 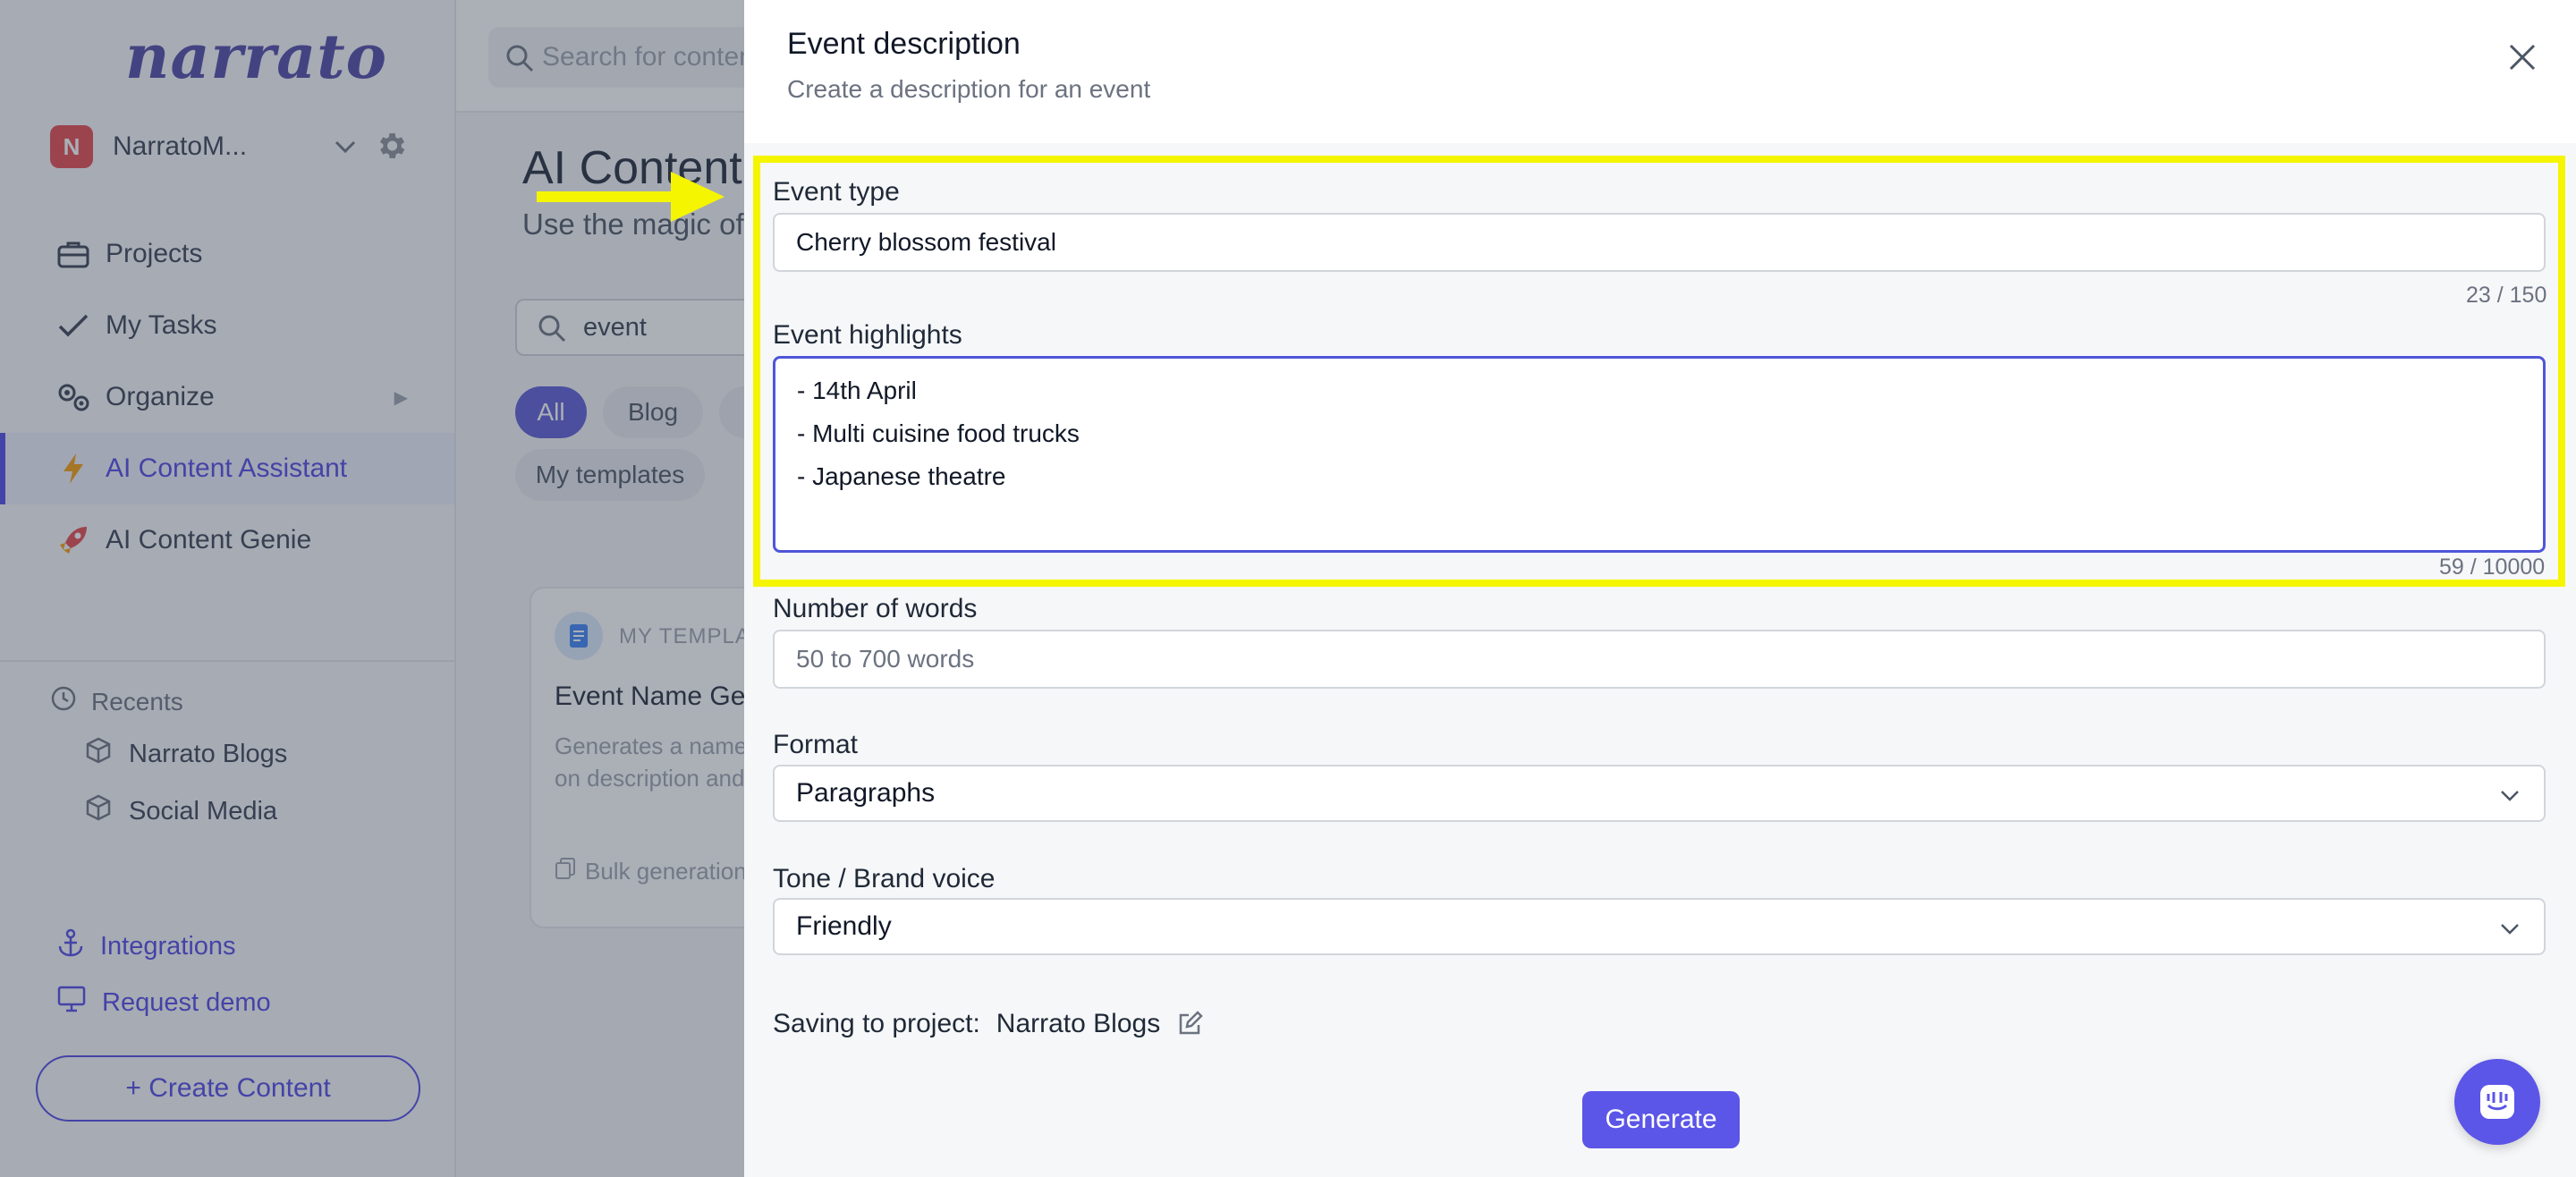 What do you see at coordinates (1659, 927) in the screenshot?
I see `tone-select: Friendly` at bounding box center [1659, 927].